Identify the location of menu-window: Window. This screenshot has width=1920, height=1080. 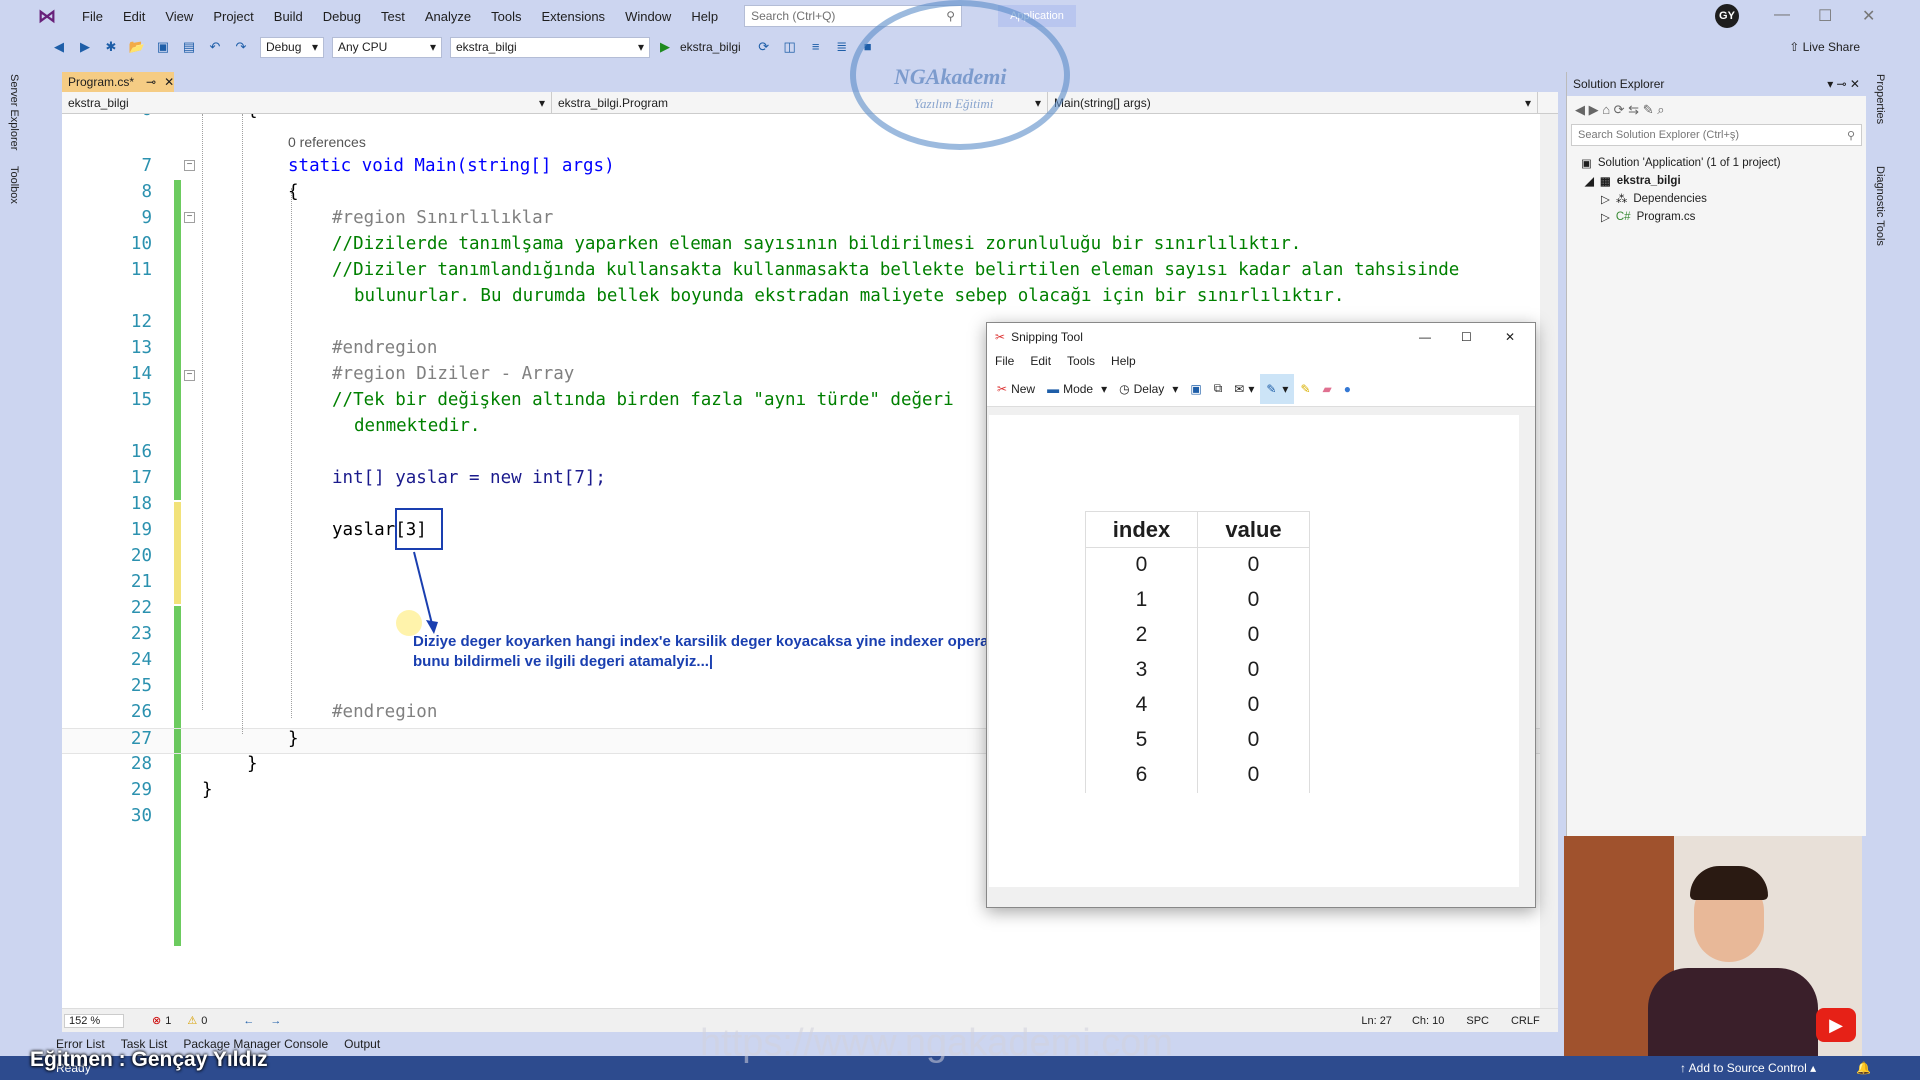
(648, 16).